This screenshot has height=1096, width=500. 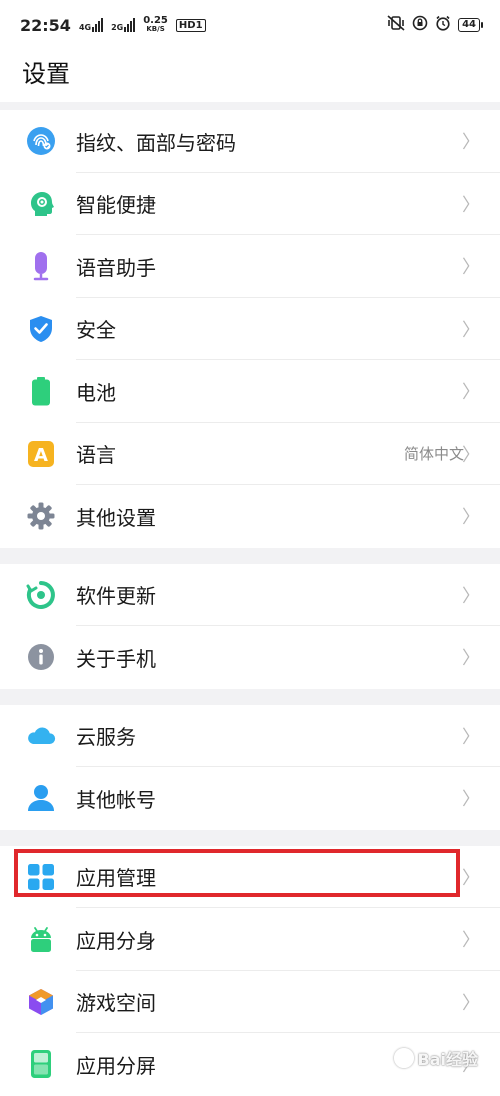 I want to click on settings-row-value: 简体中文, so click(x=434, y=453).